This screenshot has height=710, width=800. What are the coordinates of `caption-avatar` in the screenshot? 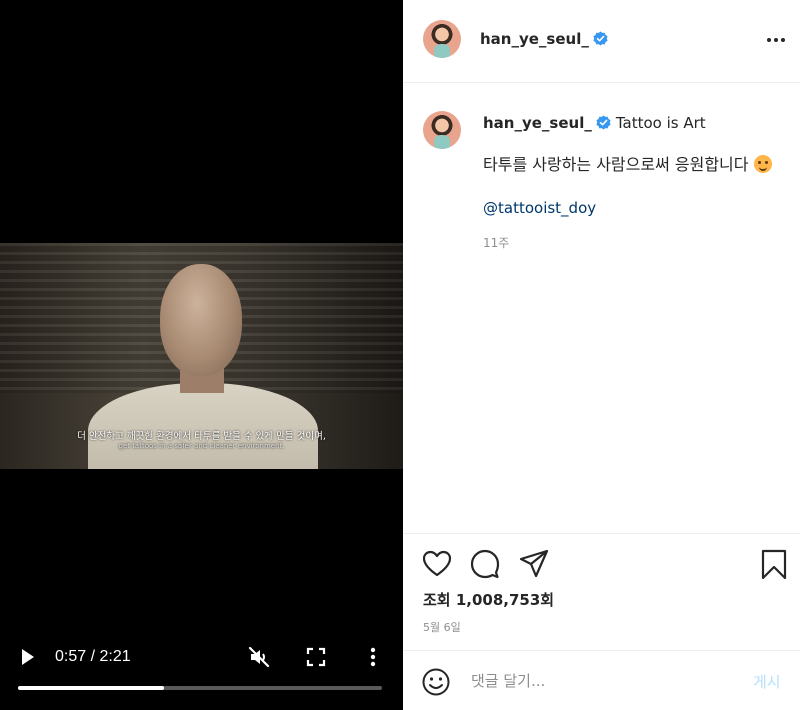 It's located at (442, 130).